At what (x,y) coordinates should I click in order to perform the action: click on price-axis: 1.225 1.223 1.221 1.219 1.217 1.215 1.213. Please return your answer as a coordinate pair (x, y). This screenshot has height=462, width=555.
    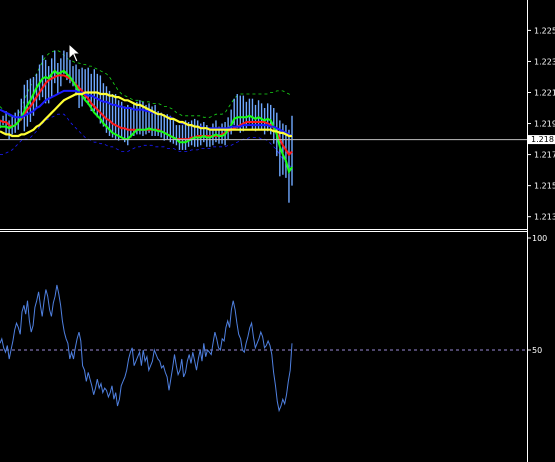
    Looking at the image, I should click on (541, 124).